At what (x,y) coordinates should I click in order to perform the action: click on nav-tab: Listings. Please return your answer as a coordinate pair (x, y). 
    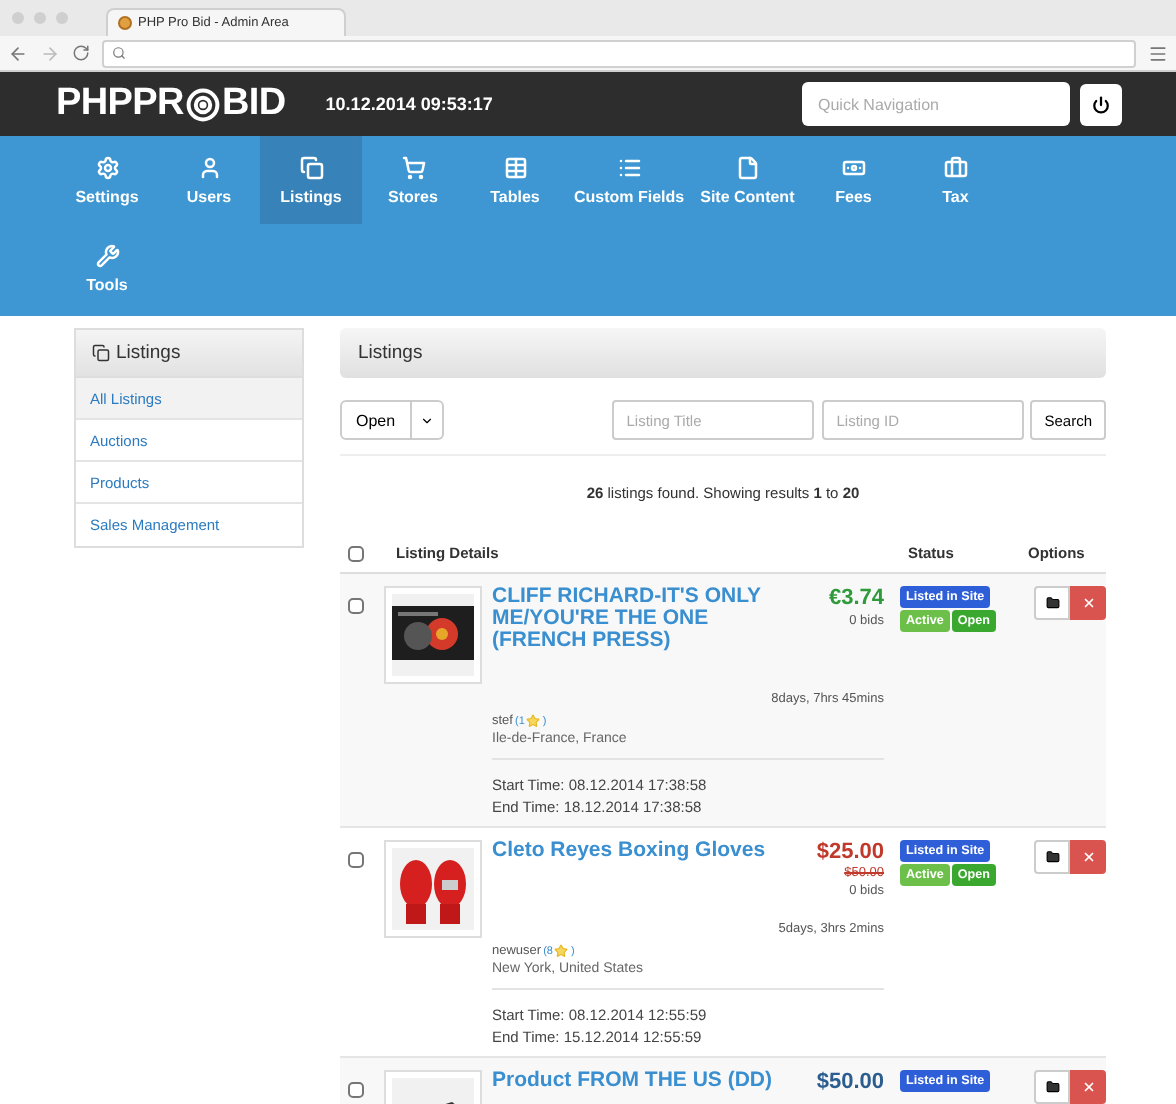
    Looking at the image, I should click on (311, 180).